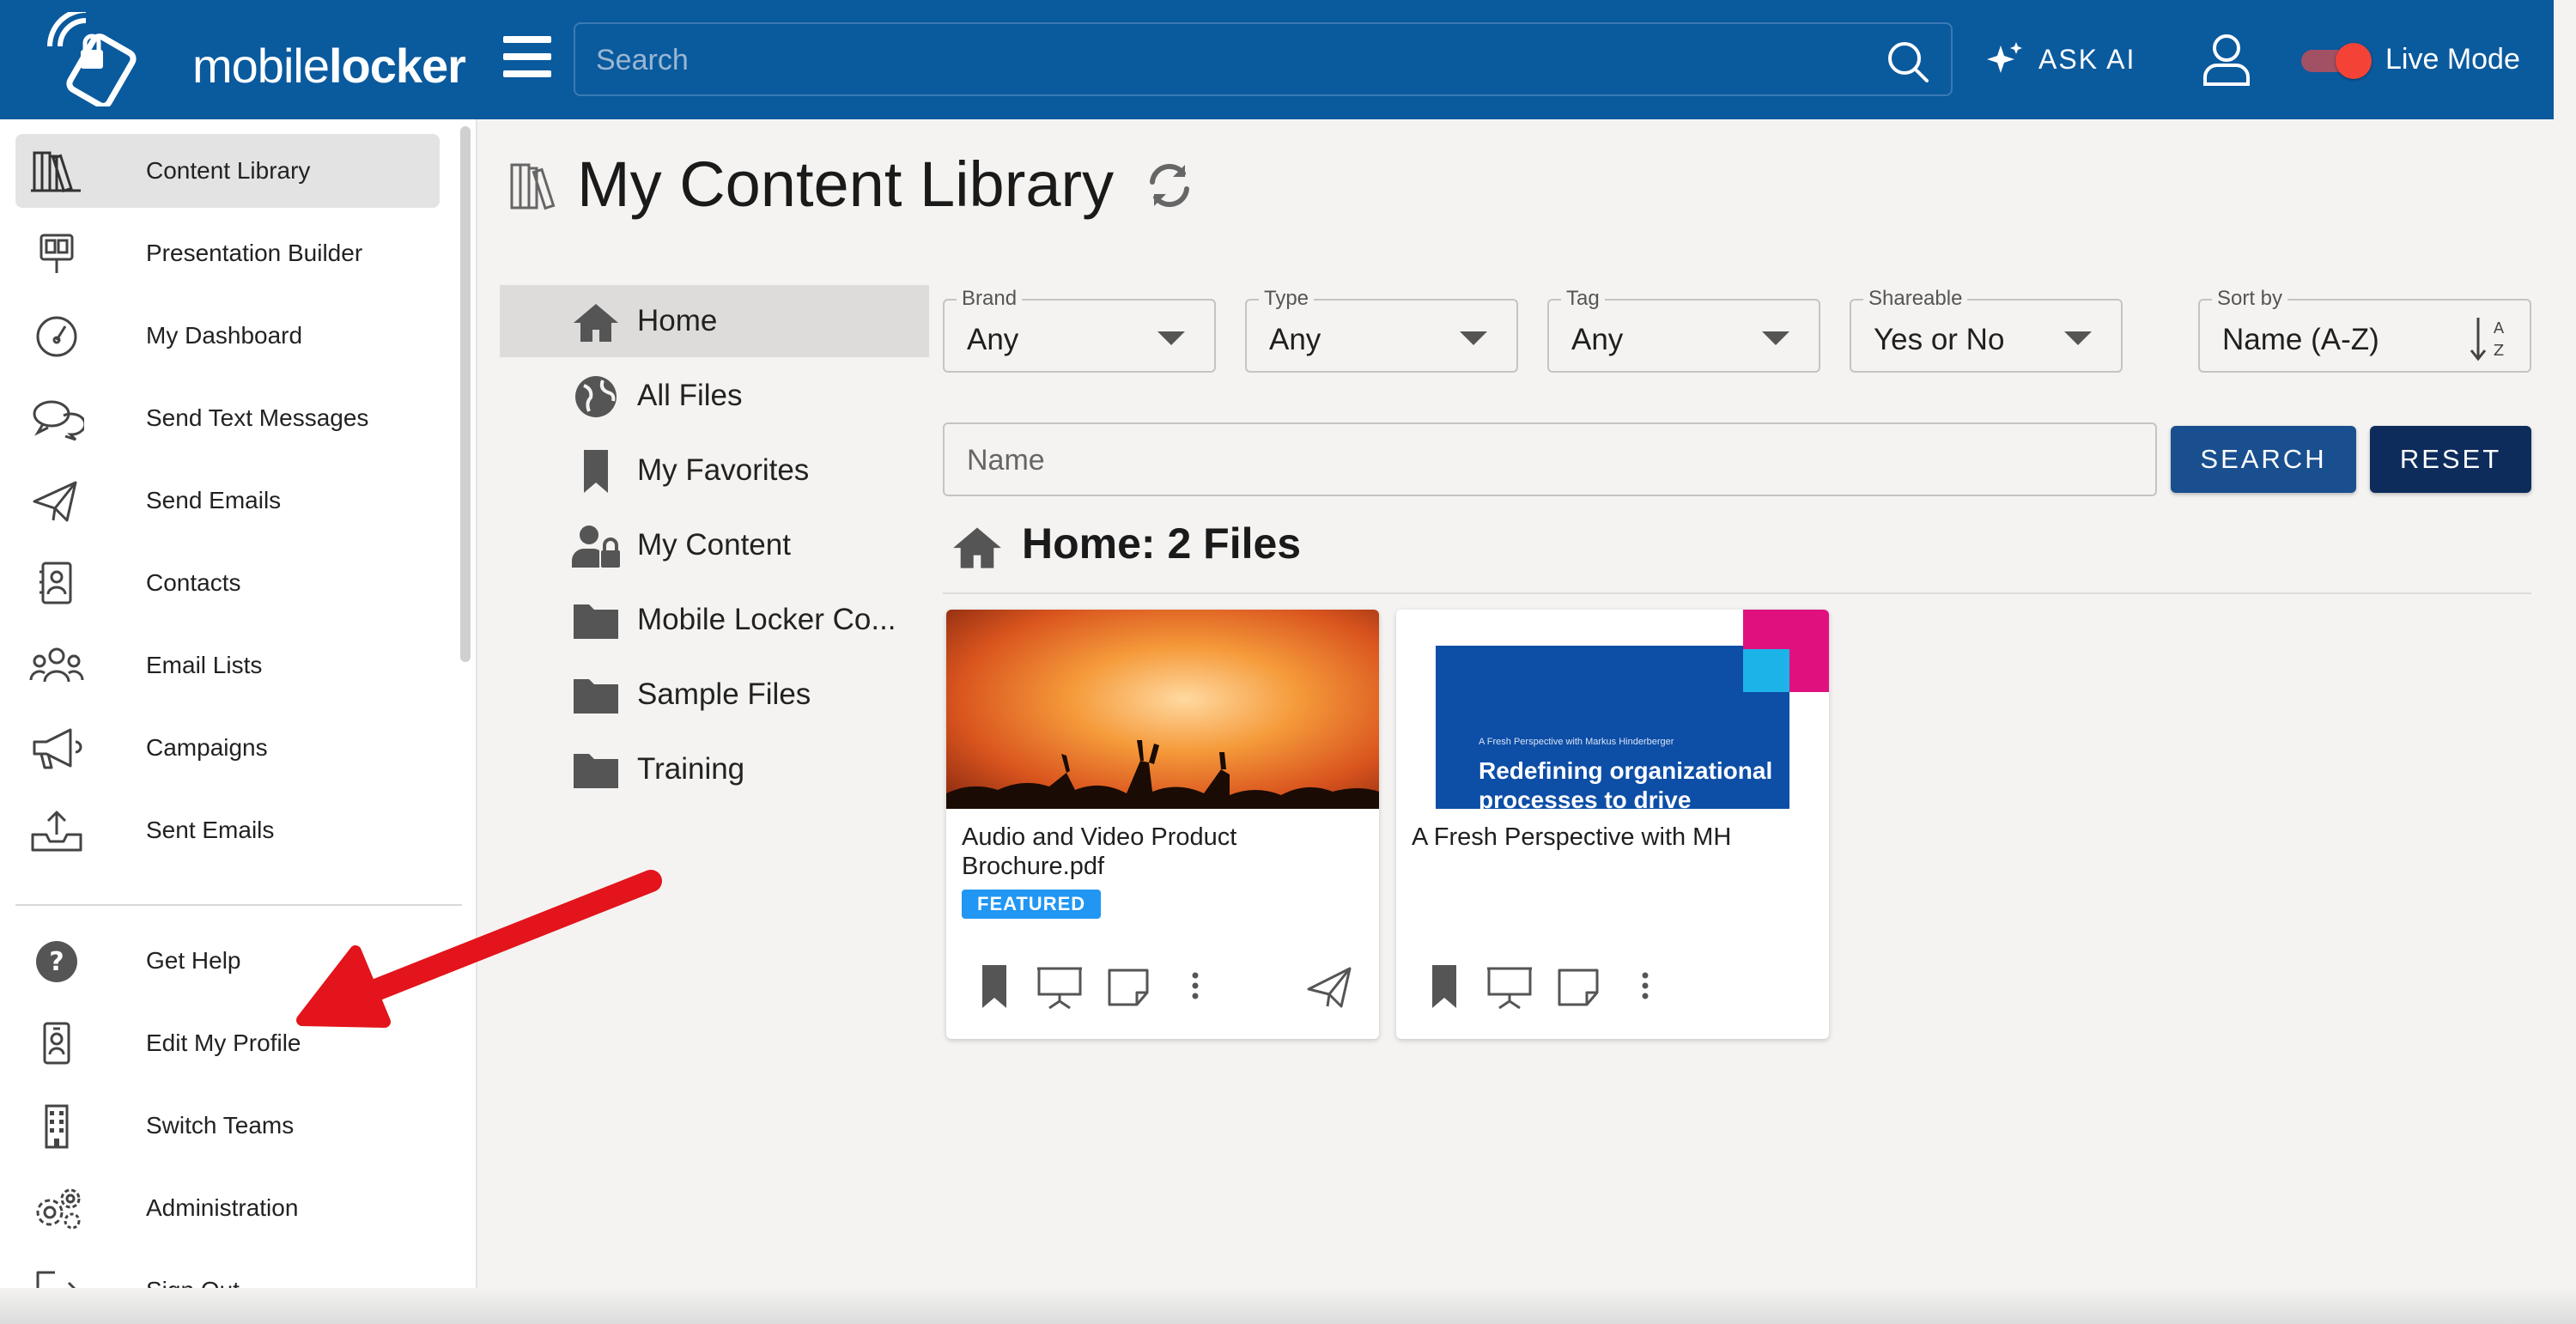  What do you see at coordinates (56, 665) in the screenshot?
I see `people-group-icon` at bounding box center [56, 665].